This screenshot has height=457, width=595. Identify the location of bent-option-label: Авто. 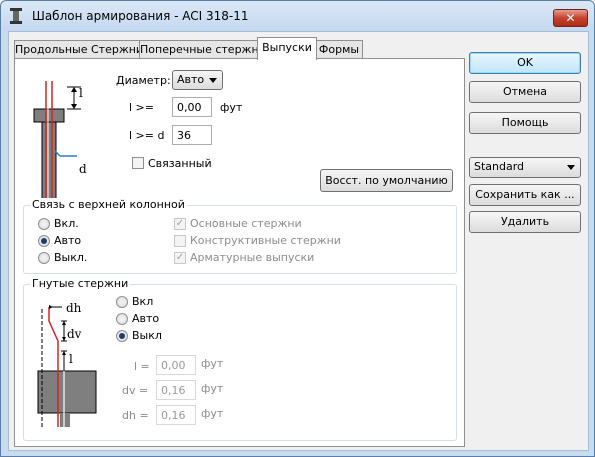
(146, 318).